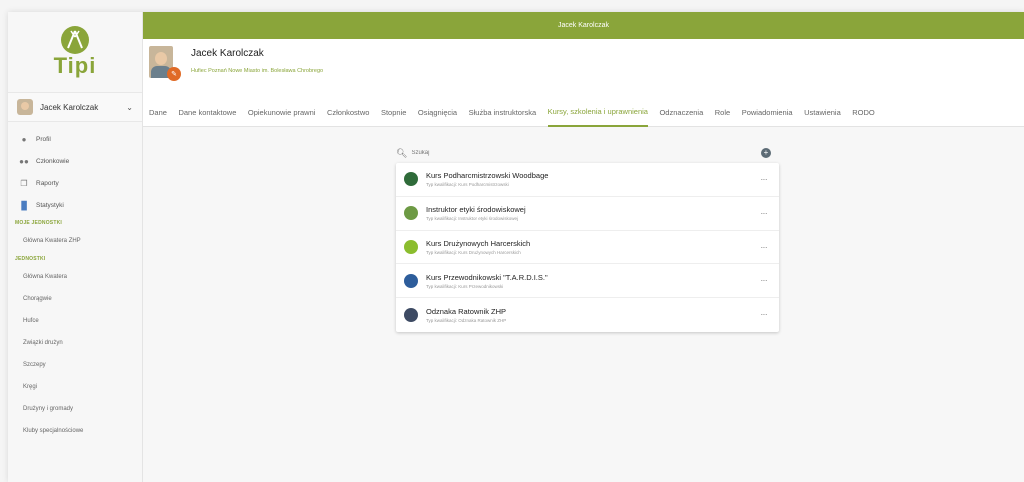 The image size is (1024, 482). What do you see at coordinates (476, 210) in the screenshot?
I see `course-title: Instruktor etyki środowiskowej` at bounding box center [476, 210].